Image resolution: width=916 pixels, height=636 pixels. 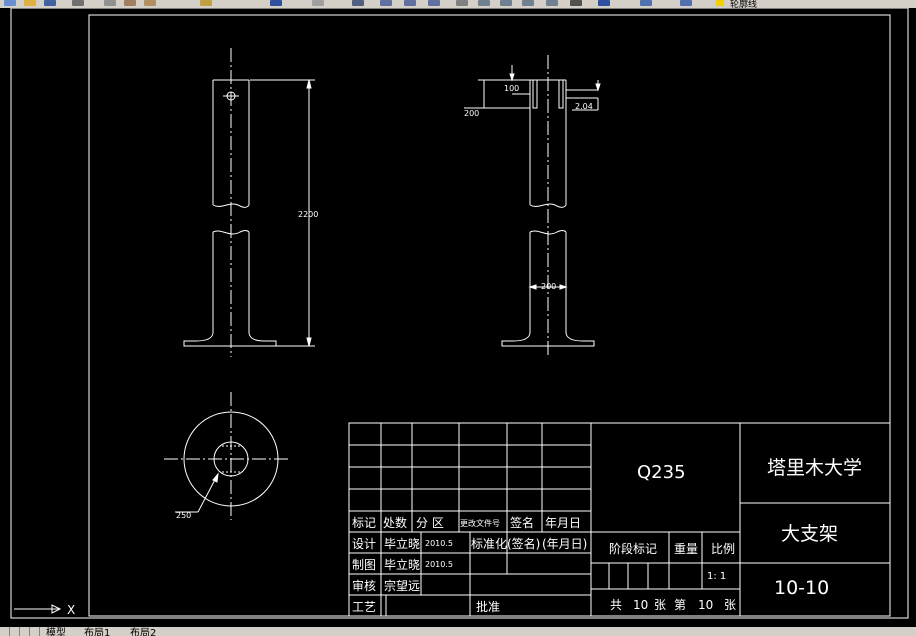 I want to click on school-name: 塔里木大学, so click(x=814, y=468).